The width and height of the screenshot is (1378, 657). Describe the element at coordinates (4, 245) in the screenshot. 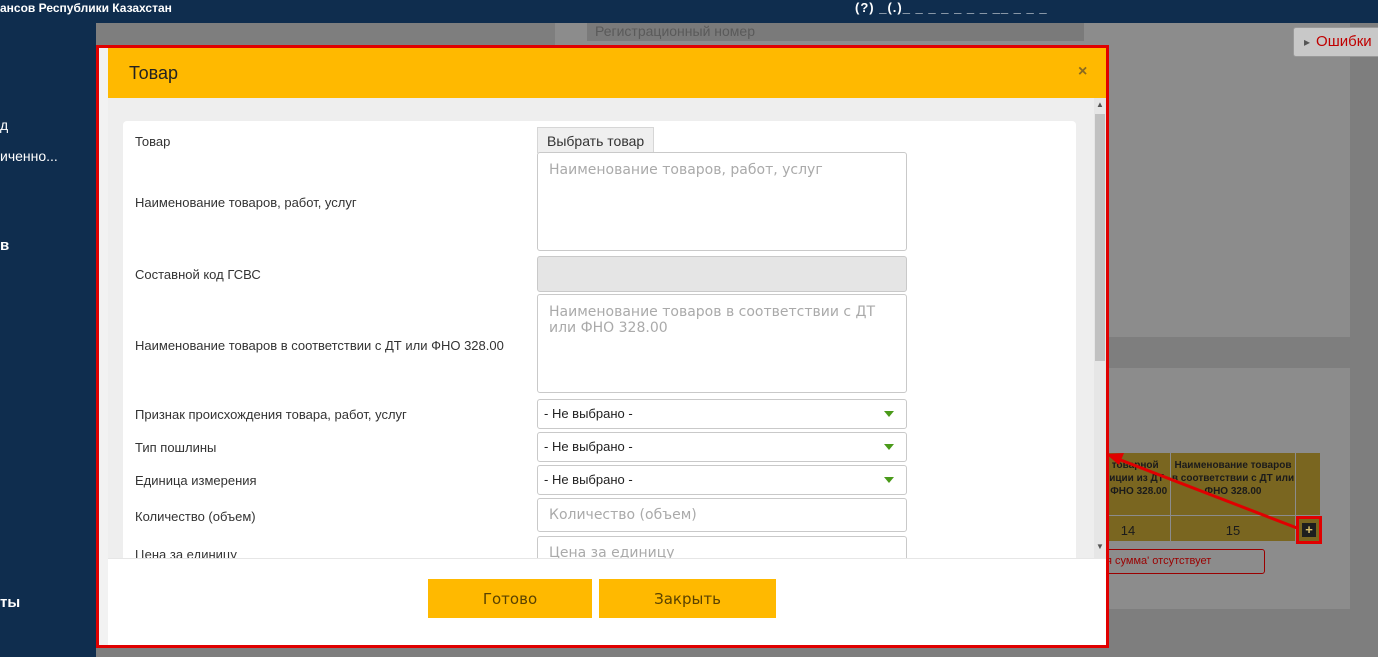

I see `sidebar-item-3: в` at that location.